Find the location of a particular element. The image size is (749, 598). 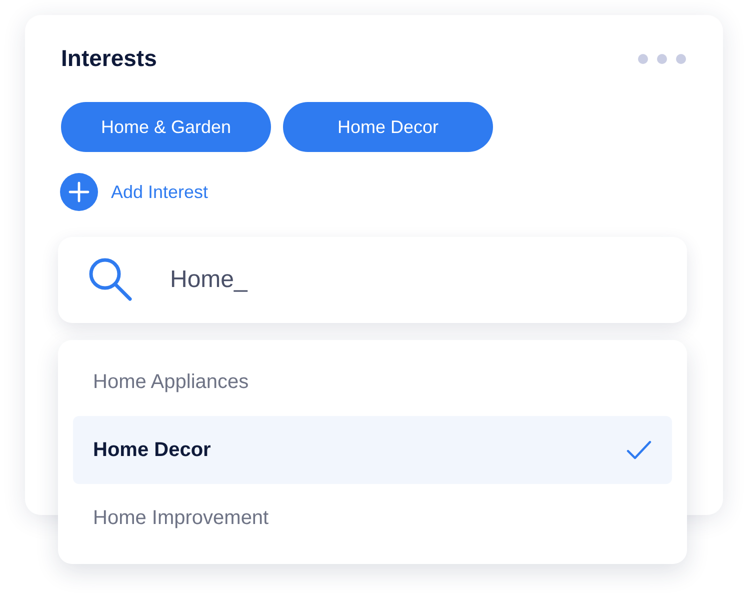

more-menu-icon is located at coordinates (662, 58).